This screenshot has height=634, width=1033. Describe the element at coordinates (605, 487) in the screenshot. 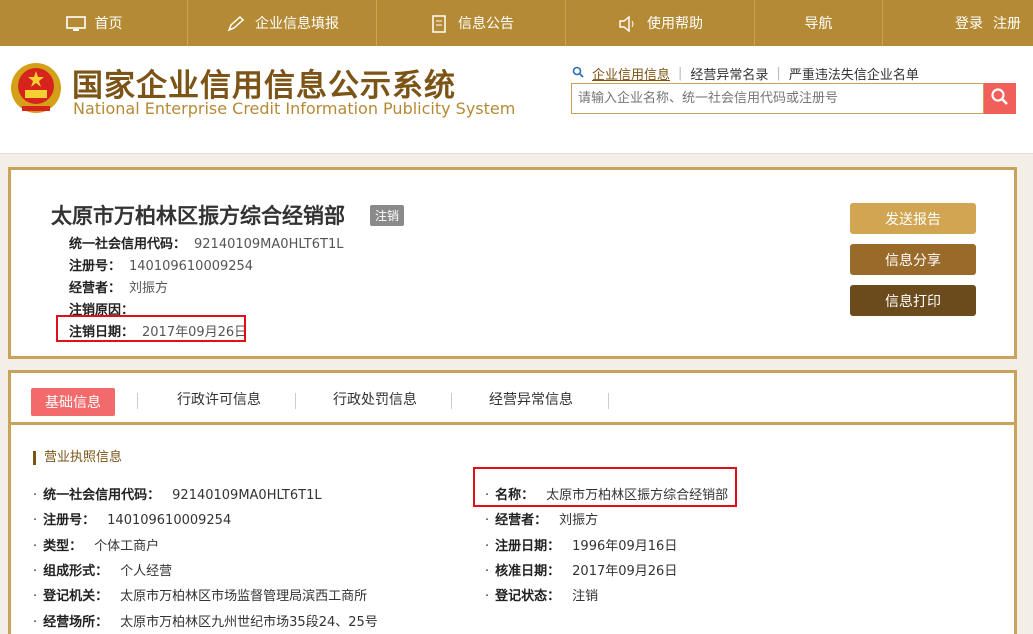

I see `highlight-box-name` at that location.